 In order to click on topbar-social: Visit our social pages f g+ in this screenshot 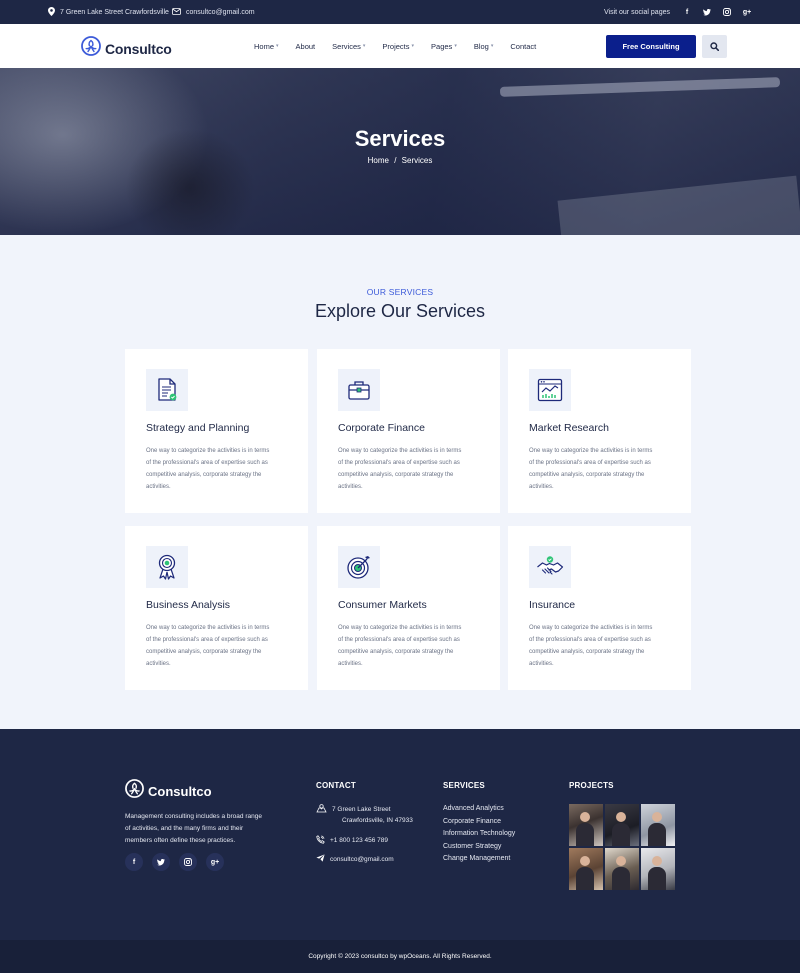, I will do `click(678, 12)`.